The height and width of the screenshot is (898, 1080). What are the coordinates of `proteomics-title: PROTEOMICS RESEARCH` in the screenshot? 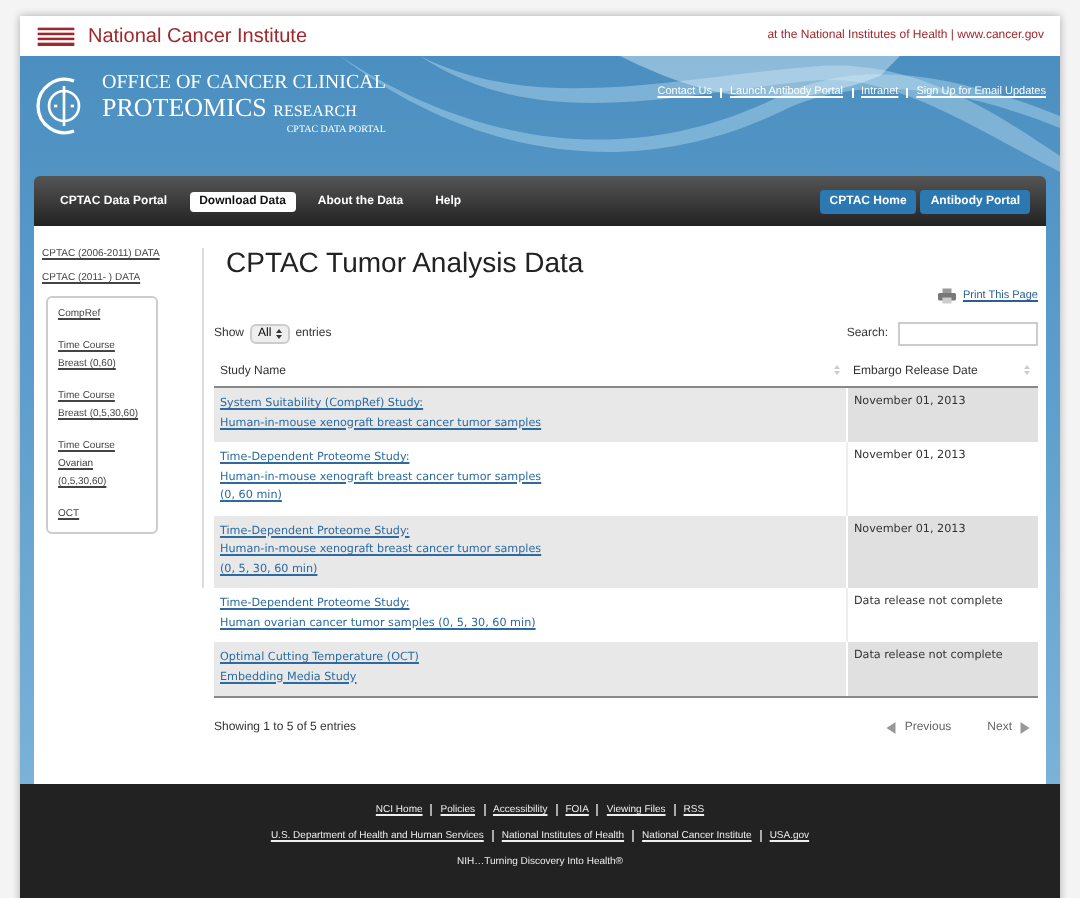 It's located at (230, 109).